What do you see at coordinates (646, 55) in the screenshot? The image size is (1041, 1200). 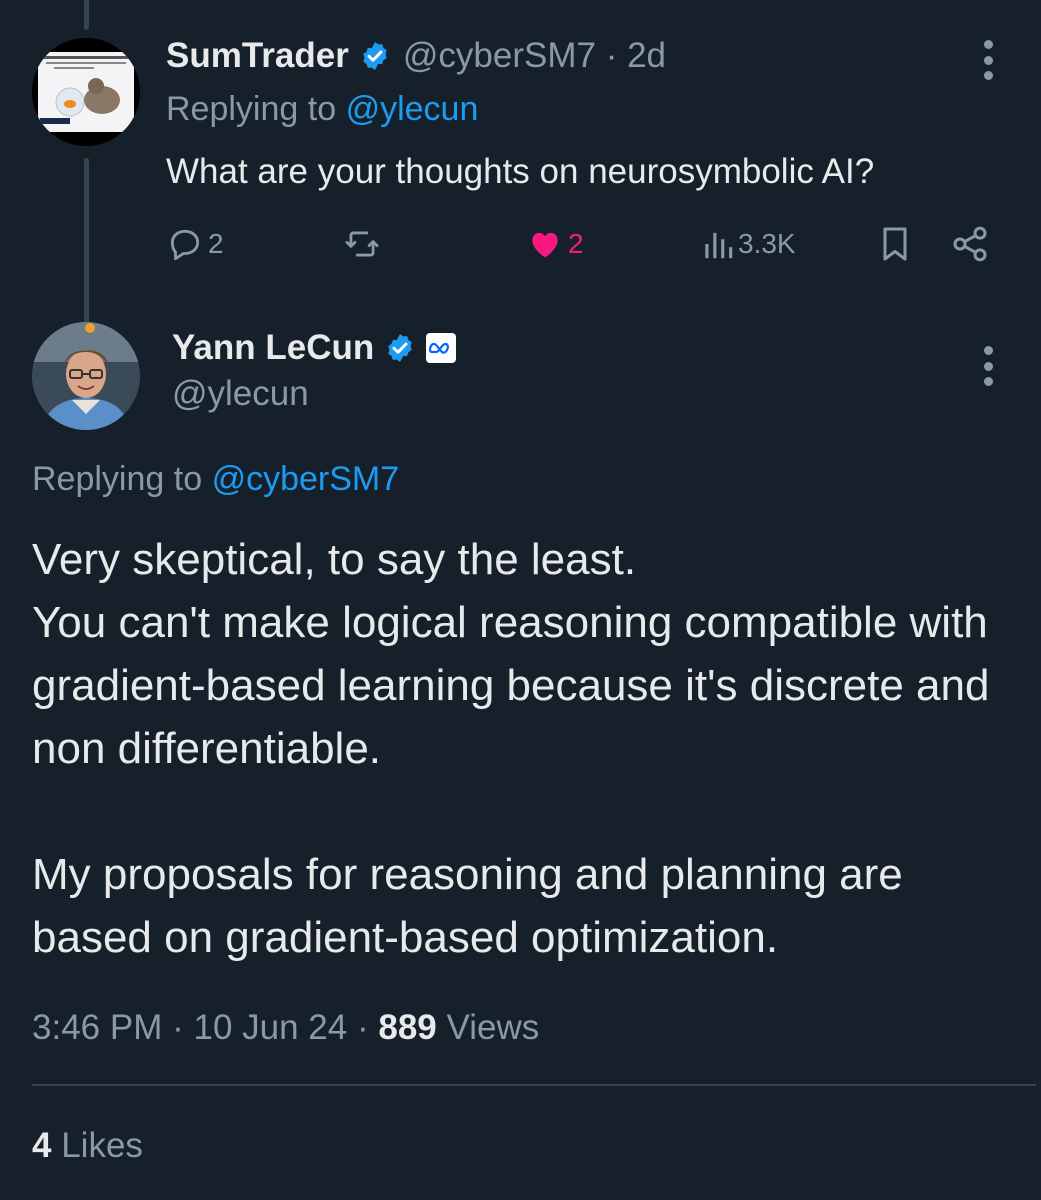 I see `reply-time-ago: 2d` at bounding box center [646, 55].